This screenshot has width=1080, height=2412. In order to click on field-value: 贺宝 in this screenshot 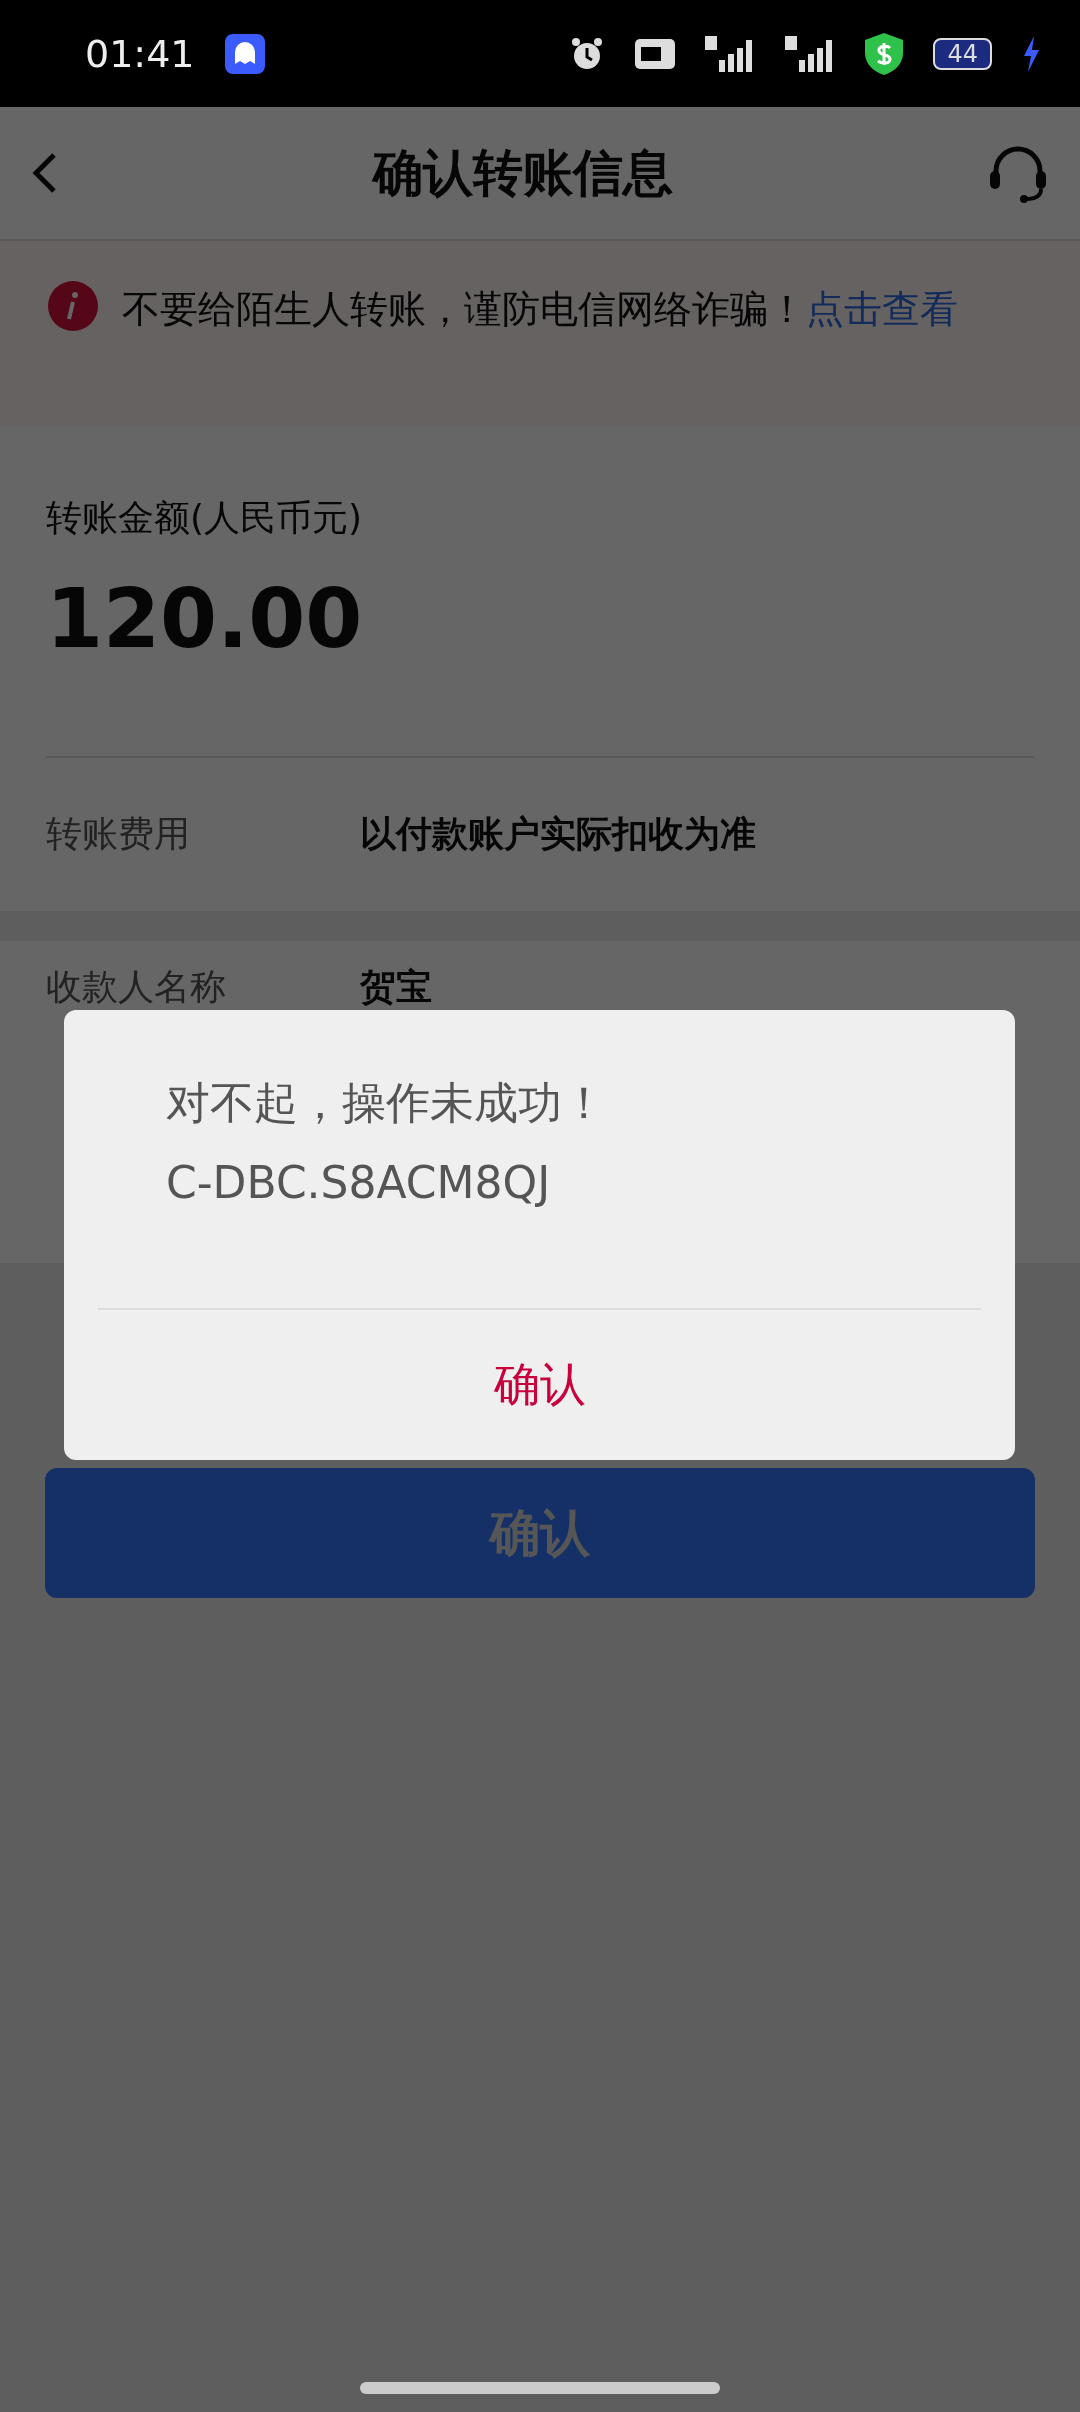, I will do `click(396, 986)`.